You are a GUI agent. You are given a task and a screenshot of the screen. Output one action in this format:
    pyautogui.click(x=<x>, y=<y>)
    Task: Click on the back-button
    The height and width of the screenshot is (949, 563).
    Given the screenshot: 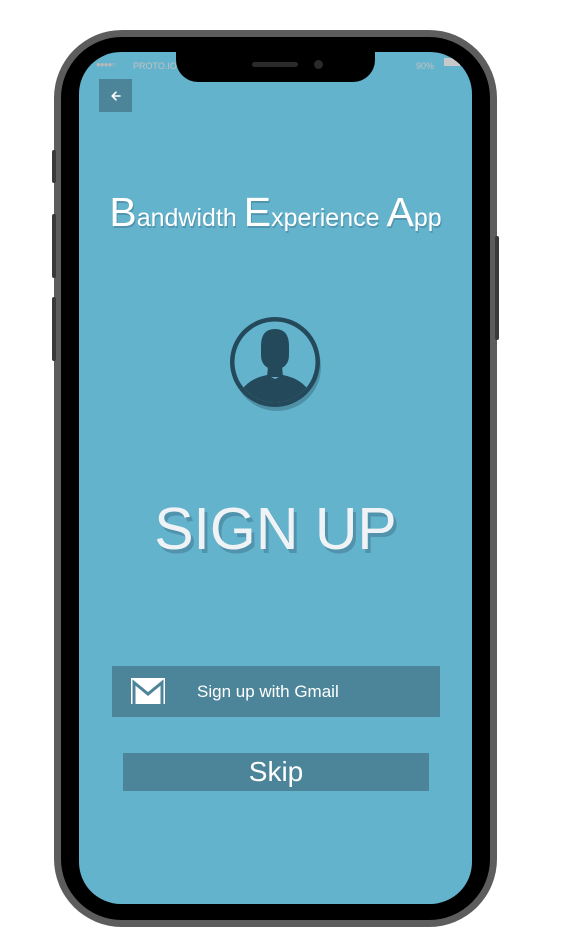 What is the action you would take?
    pyautogui.click(x=115, y=95)
    